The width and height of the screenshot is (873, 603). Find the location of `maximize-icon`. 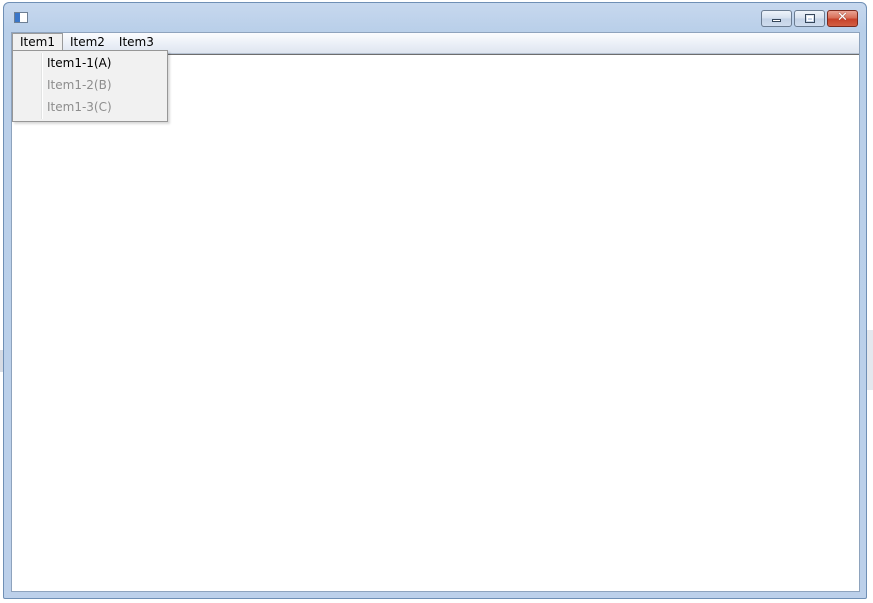

maximize-icon is located at coordinates (810, 18).